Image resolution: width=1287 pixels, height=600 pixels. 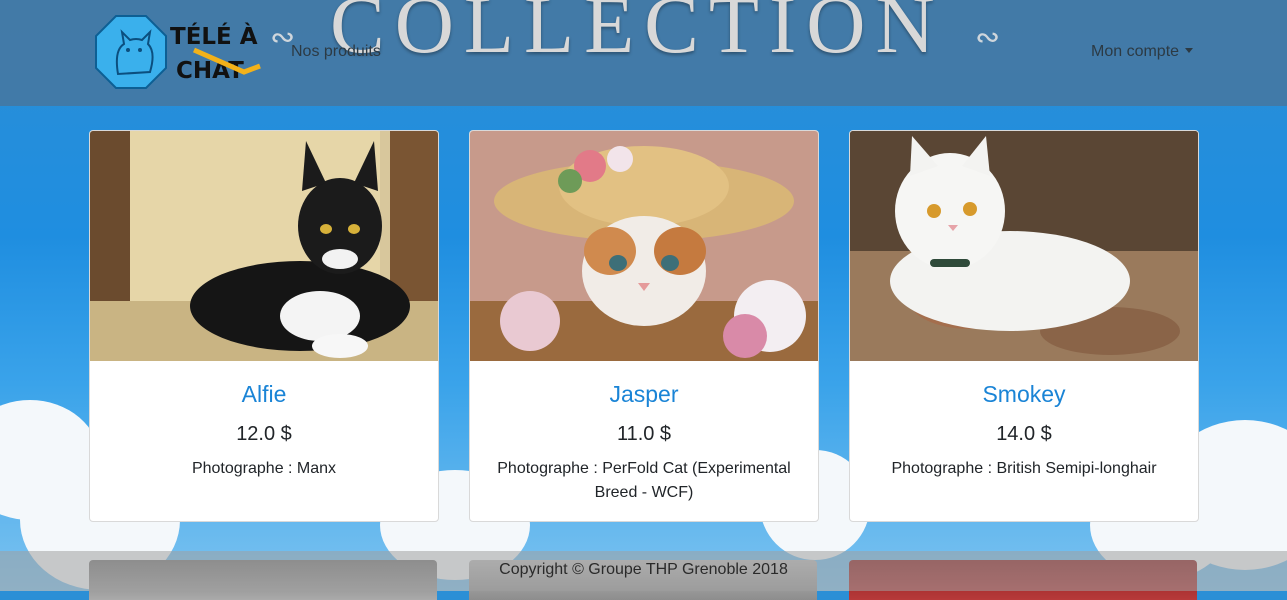 What do you see at coordinates (644, 394) in the screenshot?
I see `product-name-link: Jasper` at bounding box center [644, 394].